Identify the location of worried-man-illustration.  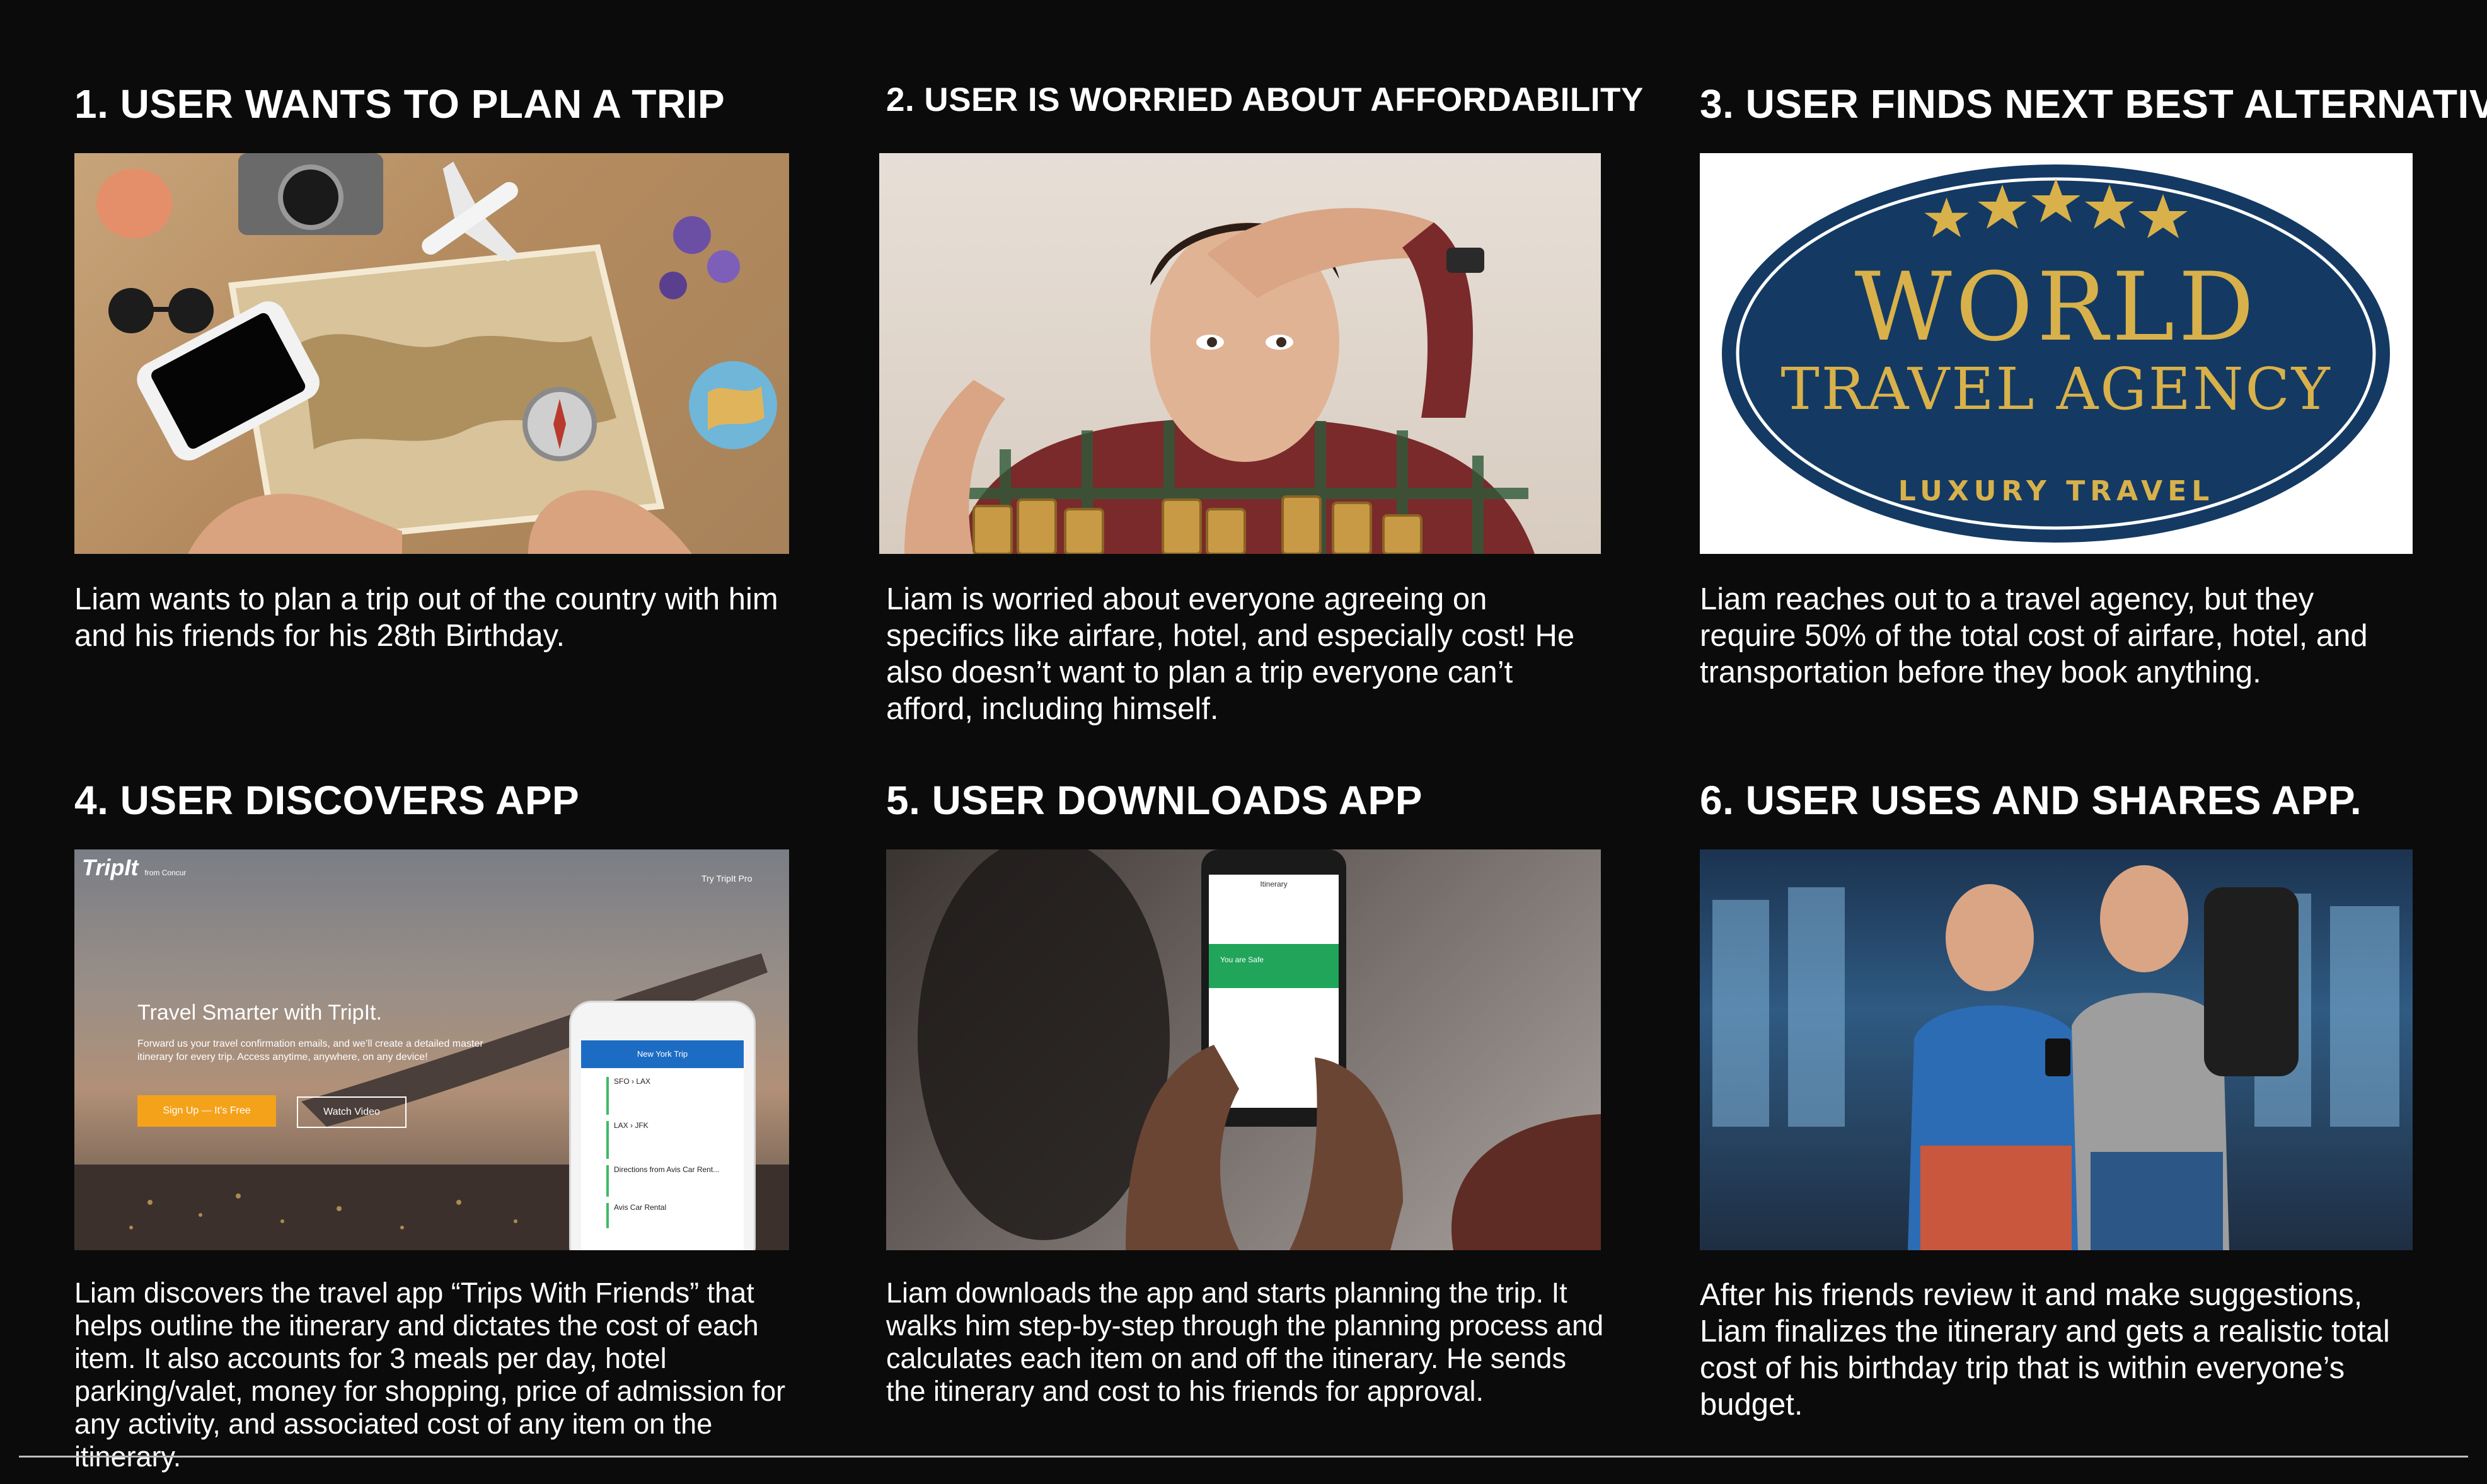
(1220, 381).